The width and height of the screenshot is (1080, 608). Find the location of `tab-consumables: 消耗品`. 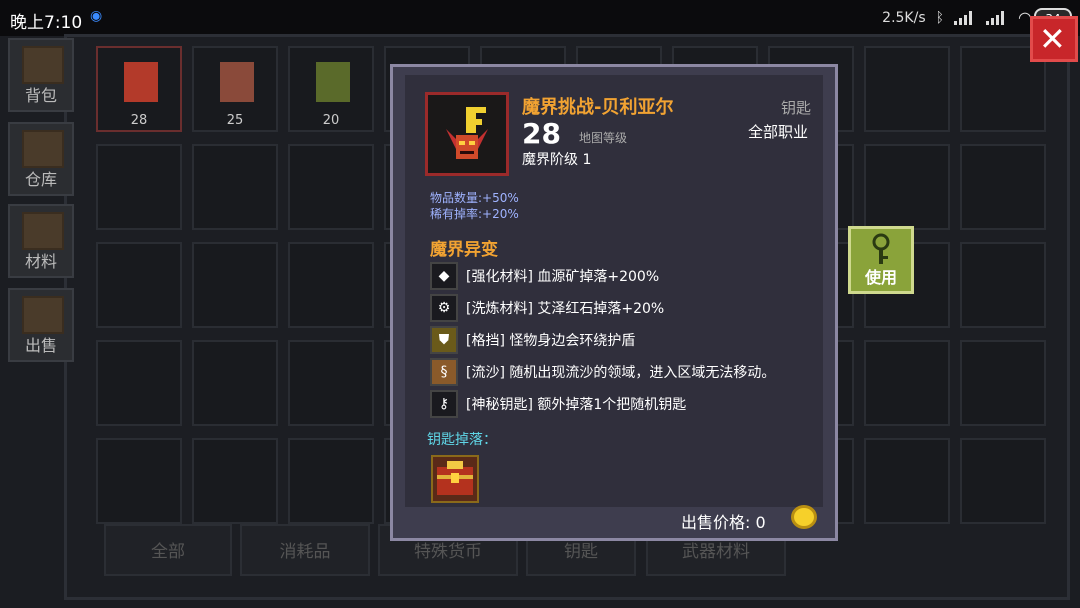

tab-consumables: 消耗品 is located at coordinates (305, 550).